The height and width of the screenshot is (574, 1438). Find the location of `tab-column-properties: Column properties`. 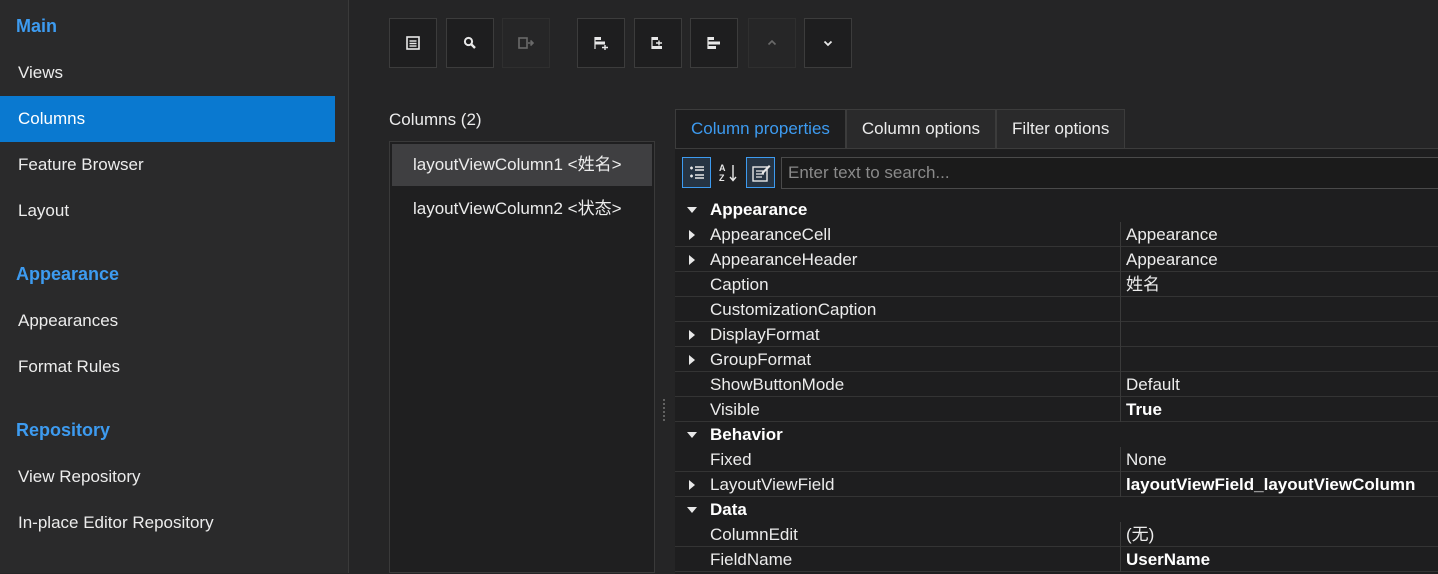

tab-column-properties: Column properties is located at coordinates (760, 128).